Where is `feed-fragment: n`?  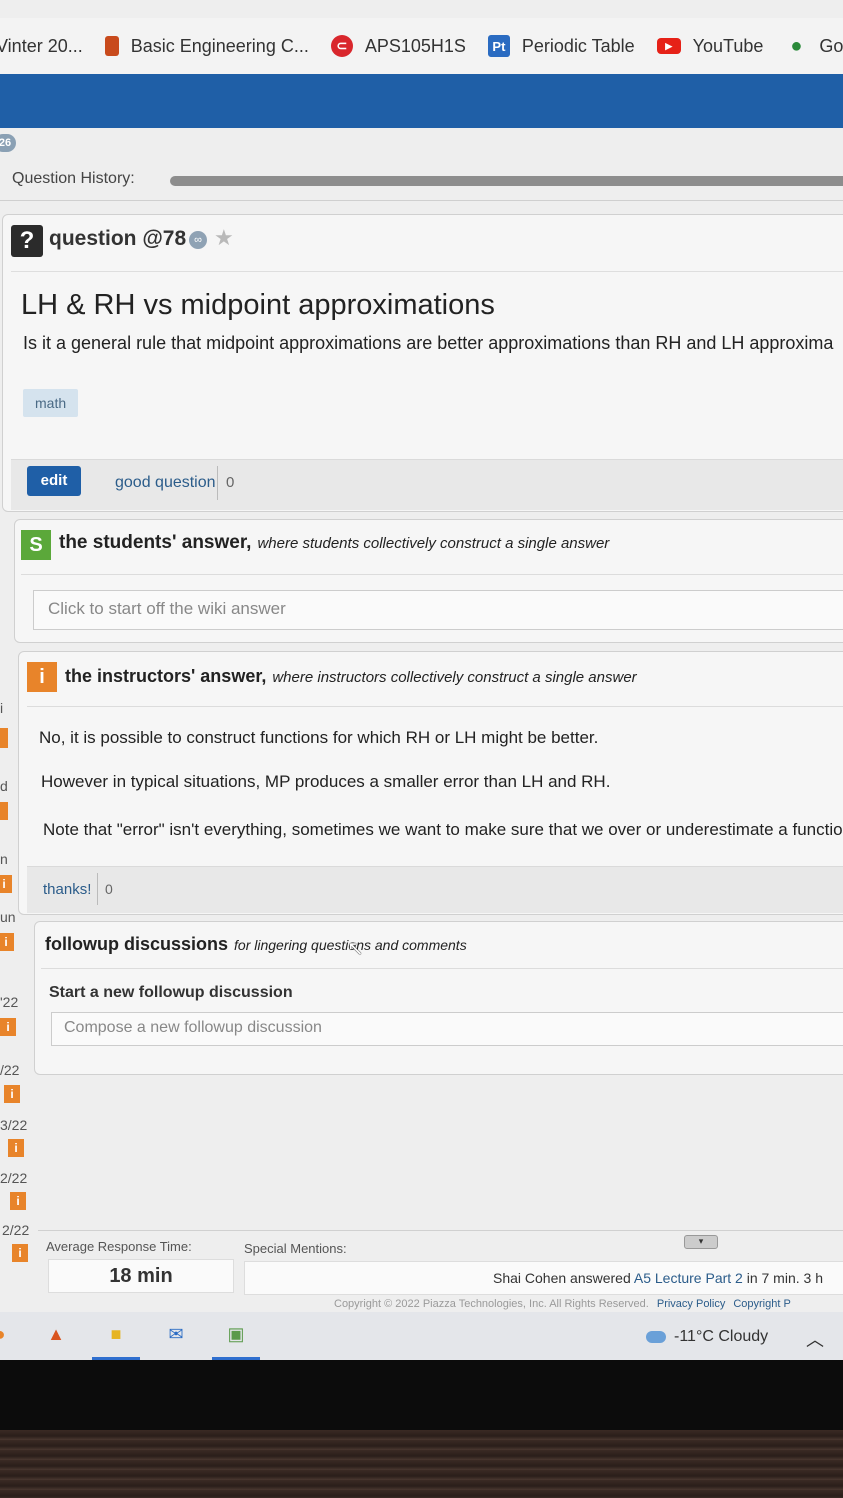 feed-fragment: n is located at coordinates (4, 859).